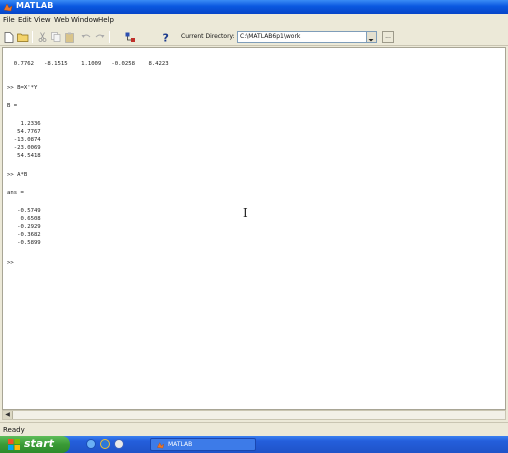  I want to click on console-line: -0.2929, so click(24, 227).